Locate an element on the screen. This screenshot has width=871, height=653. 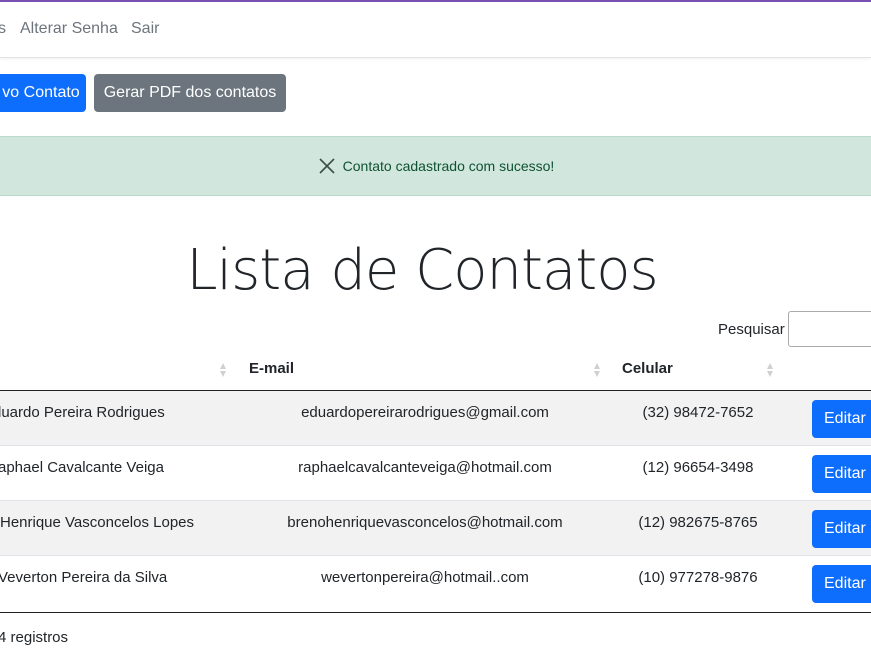
contact-name: Veverton Pereira da Silva is located at coordinates (84, 577).